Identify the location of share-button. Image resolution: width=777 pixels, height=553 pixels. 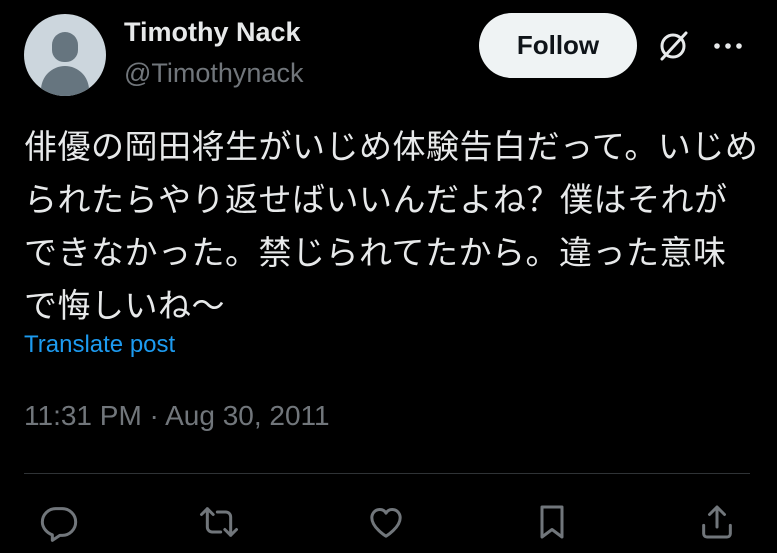
(717, 522).